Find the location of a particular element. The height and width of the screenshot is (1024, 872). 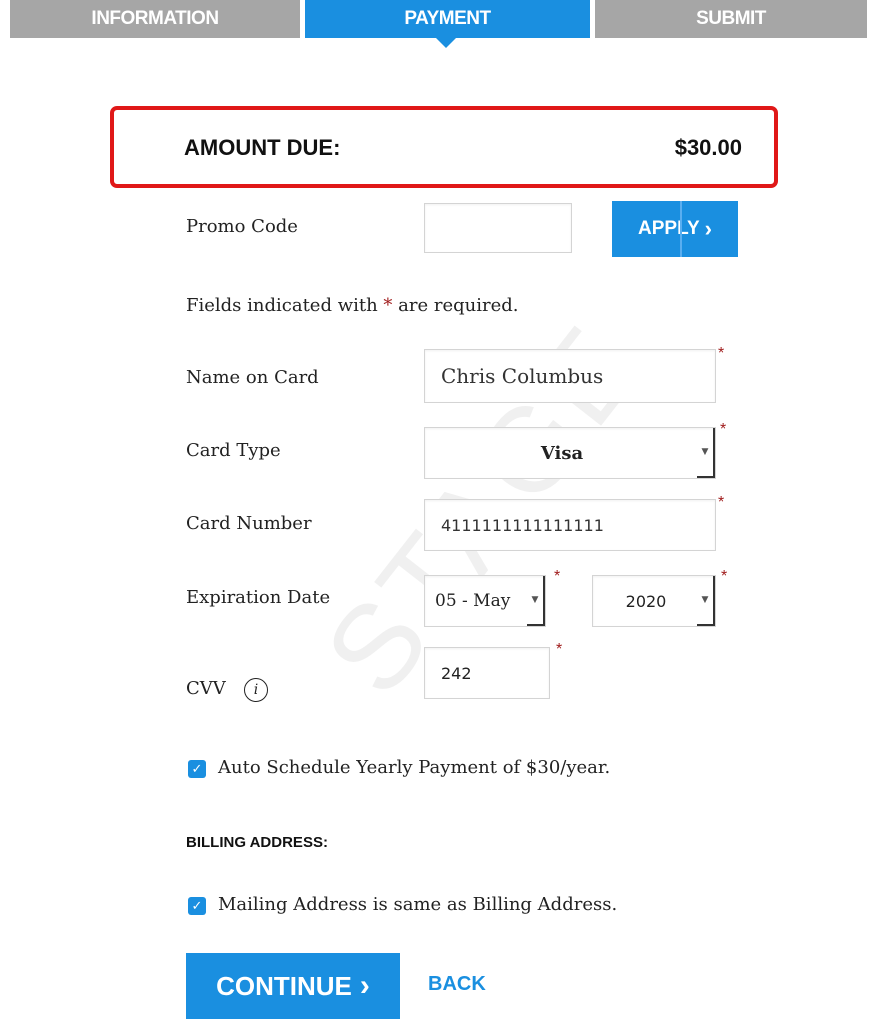

tab-submit-label: SUBMIT is located at coordinates (731, 18).